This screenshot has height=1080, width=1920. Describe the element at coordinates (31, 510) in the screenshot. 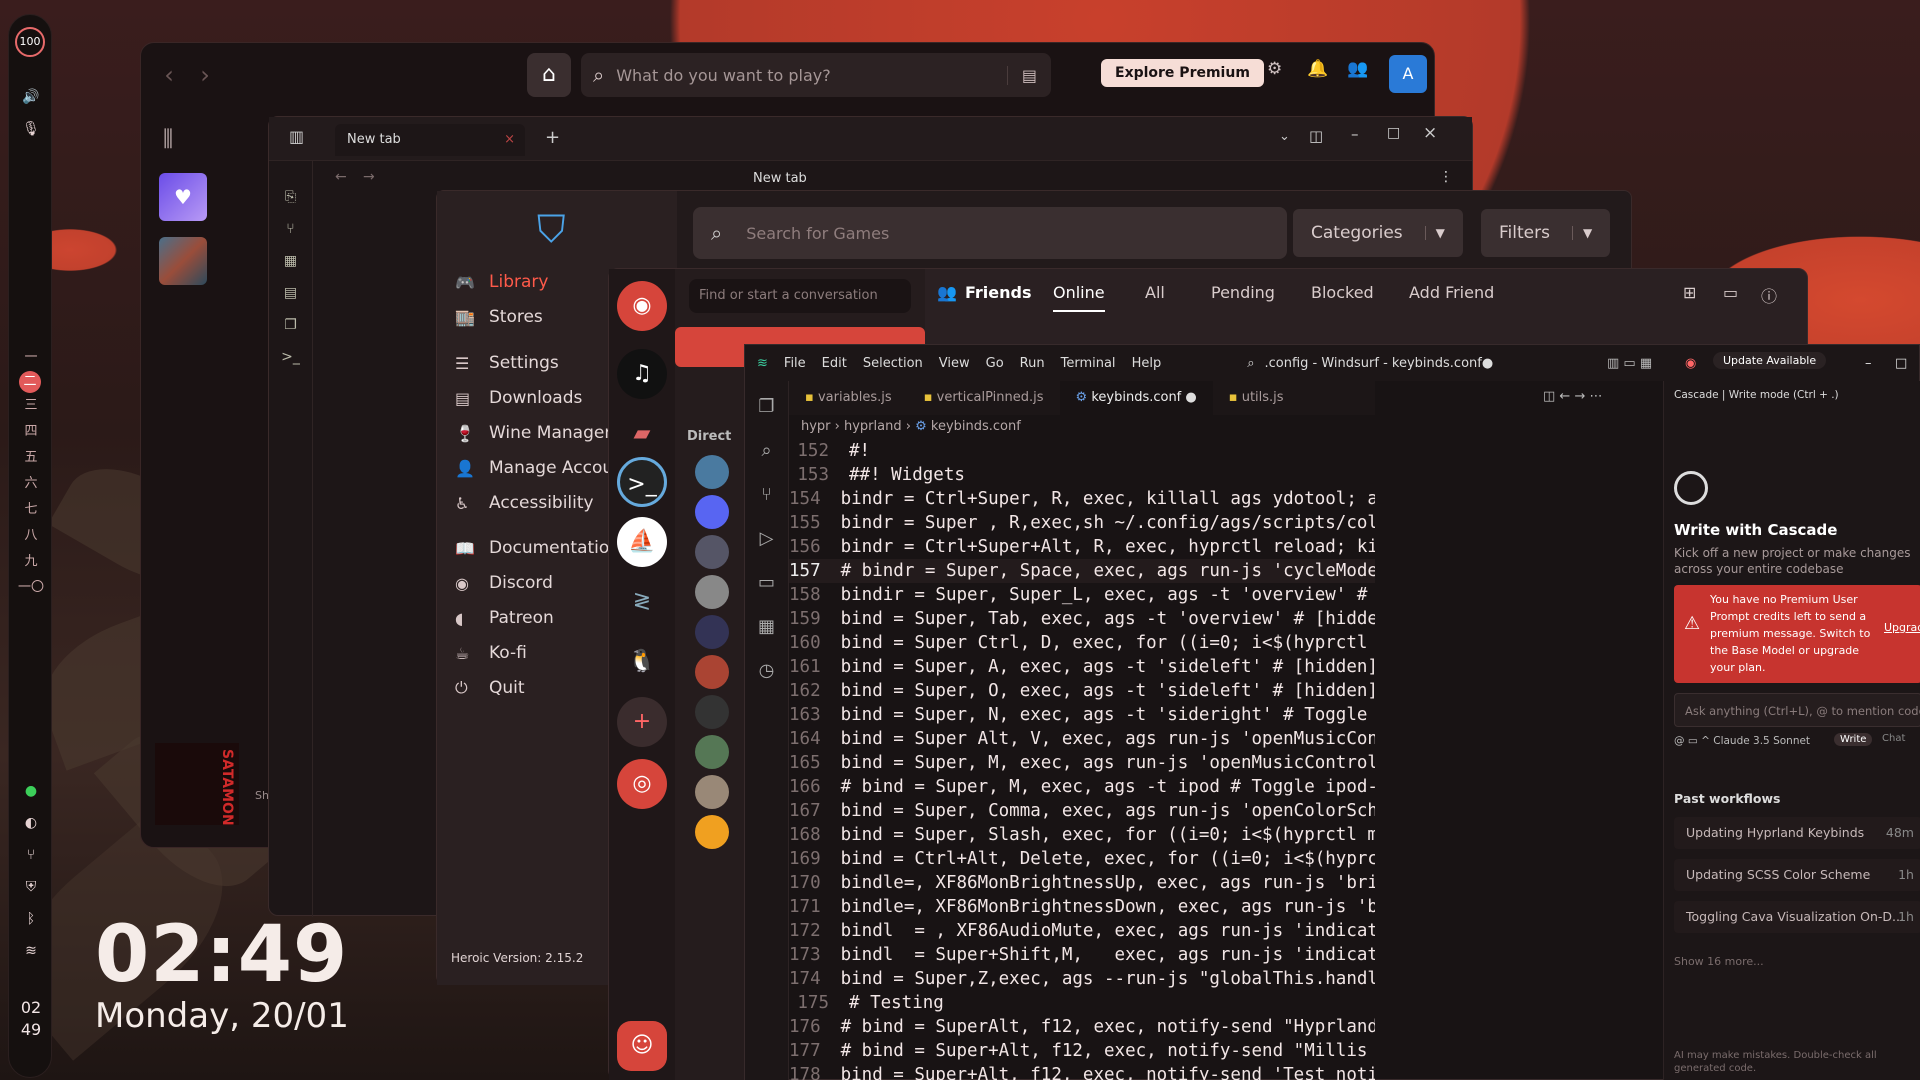

I see `workspace-7: 七` at that location.